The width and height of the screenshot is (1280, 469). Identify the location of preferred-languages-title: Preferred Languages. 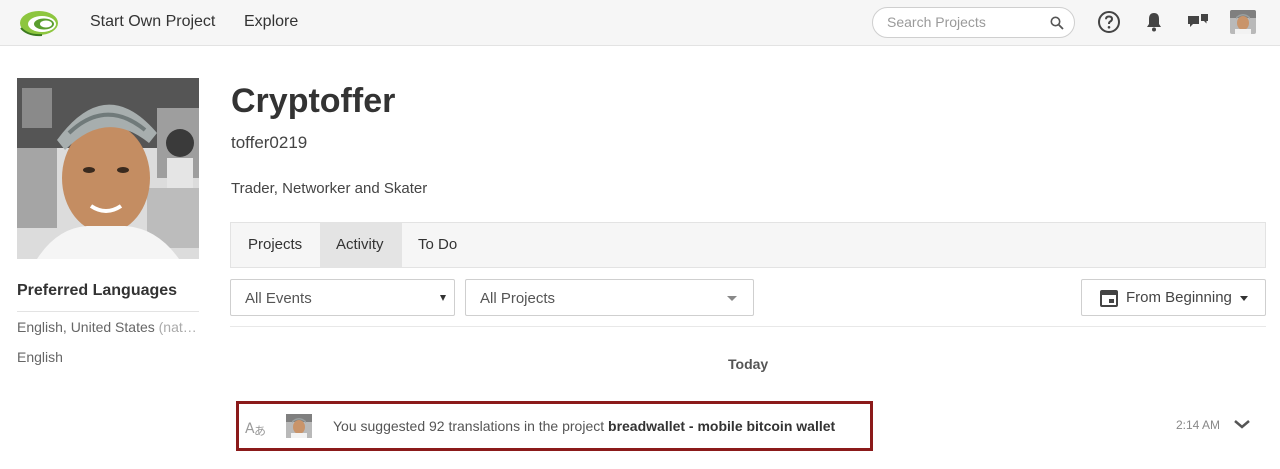
(97, 290).